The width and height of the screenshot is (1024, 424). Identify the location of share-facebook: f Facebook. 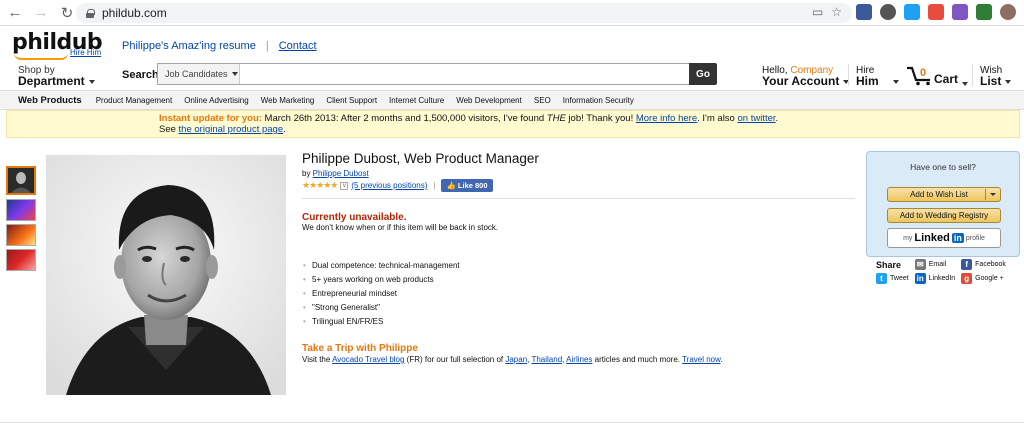
(983, 264).